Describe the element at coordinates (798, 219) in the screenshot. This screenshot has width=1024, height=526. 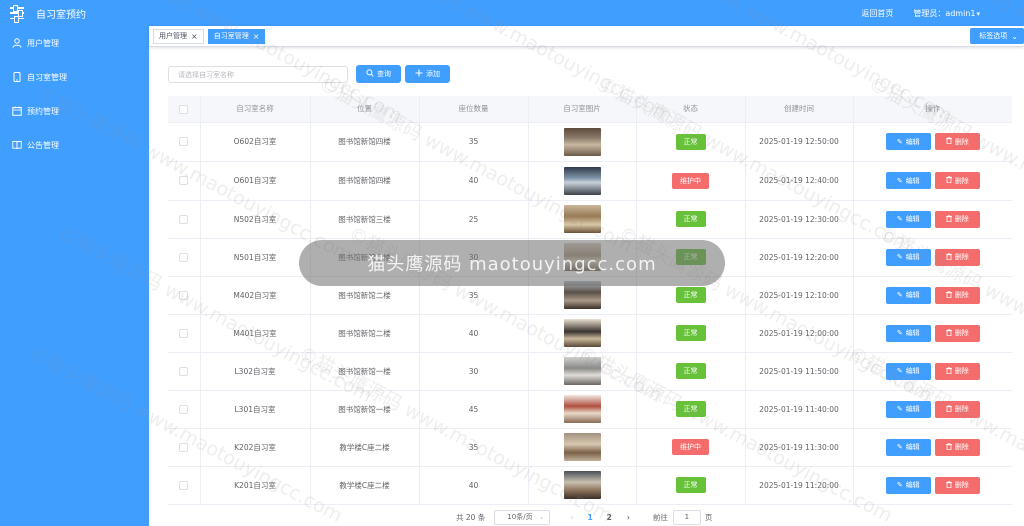
I see `created-time-cell: 2025-01-19 12:30:00` at that location.